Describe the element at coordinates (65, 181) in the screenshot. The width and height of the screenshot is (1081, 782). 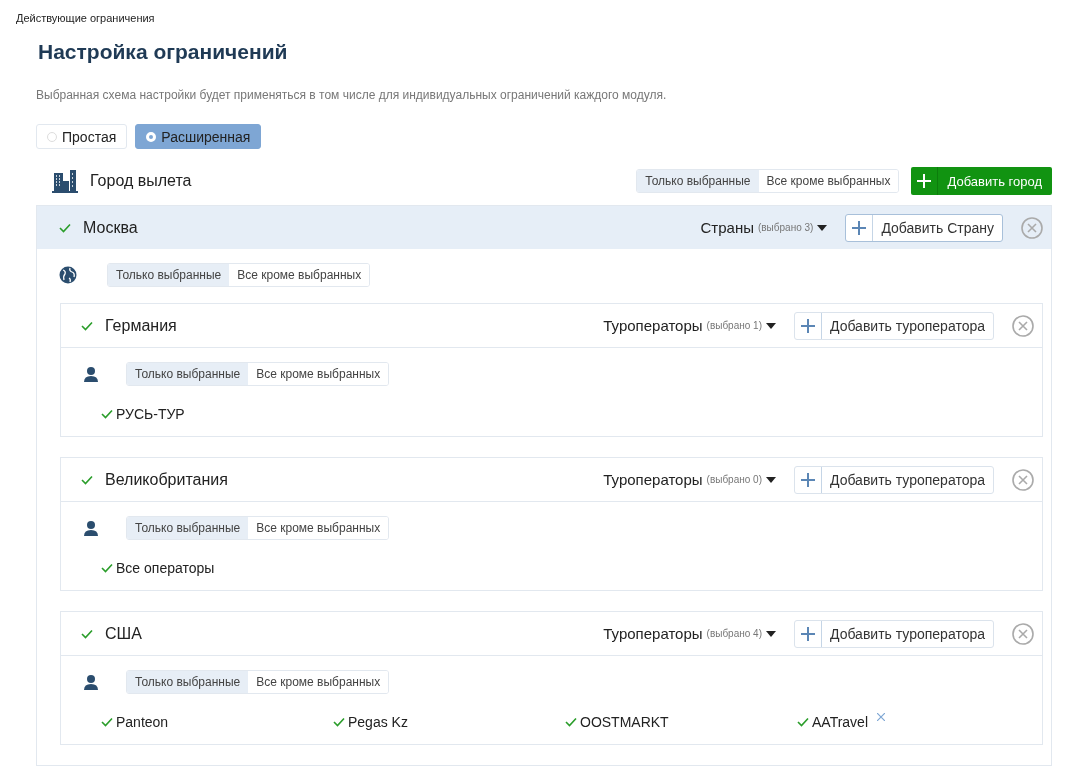
I see `buildings-icon` at that location.